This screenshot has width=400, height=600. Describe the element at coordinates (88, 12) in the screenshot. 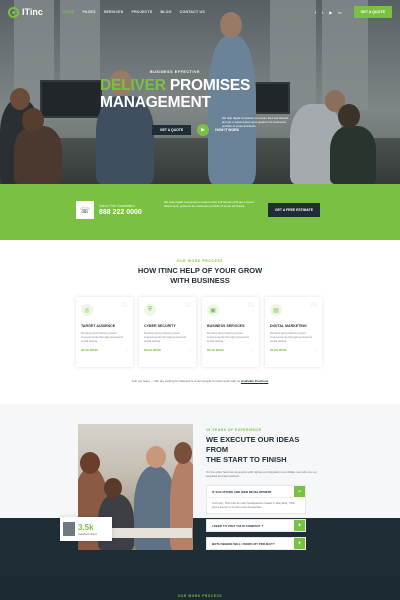

I see `nav-item-pages: PAGES` at that location.